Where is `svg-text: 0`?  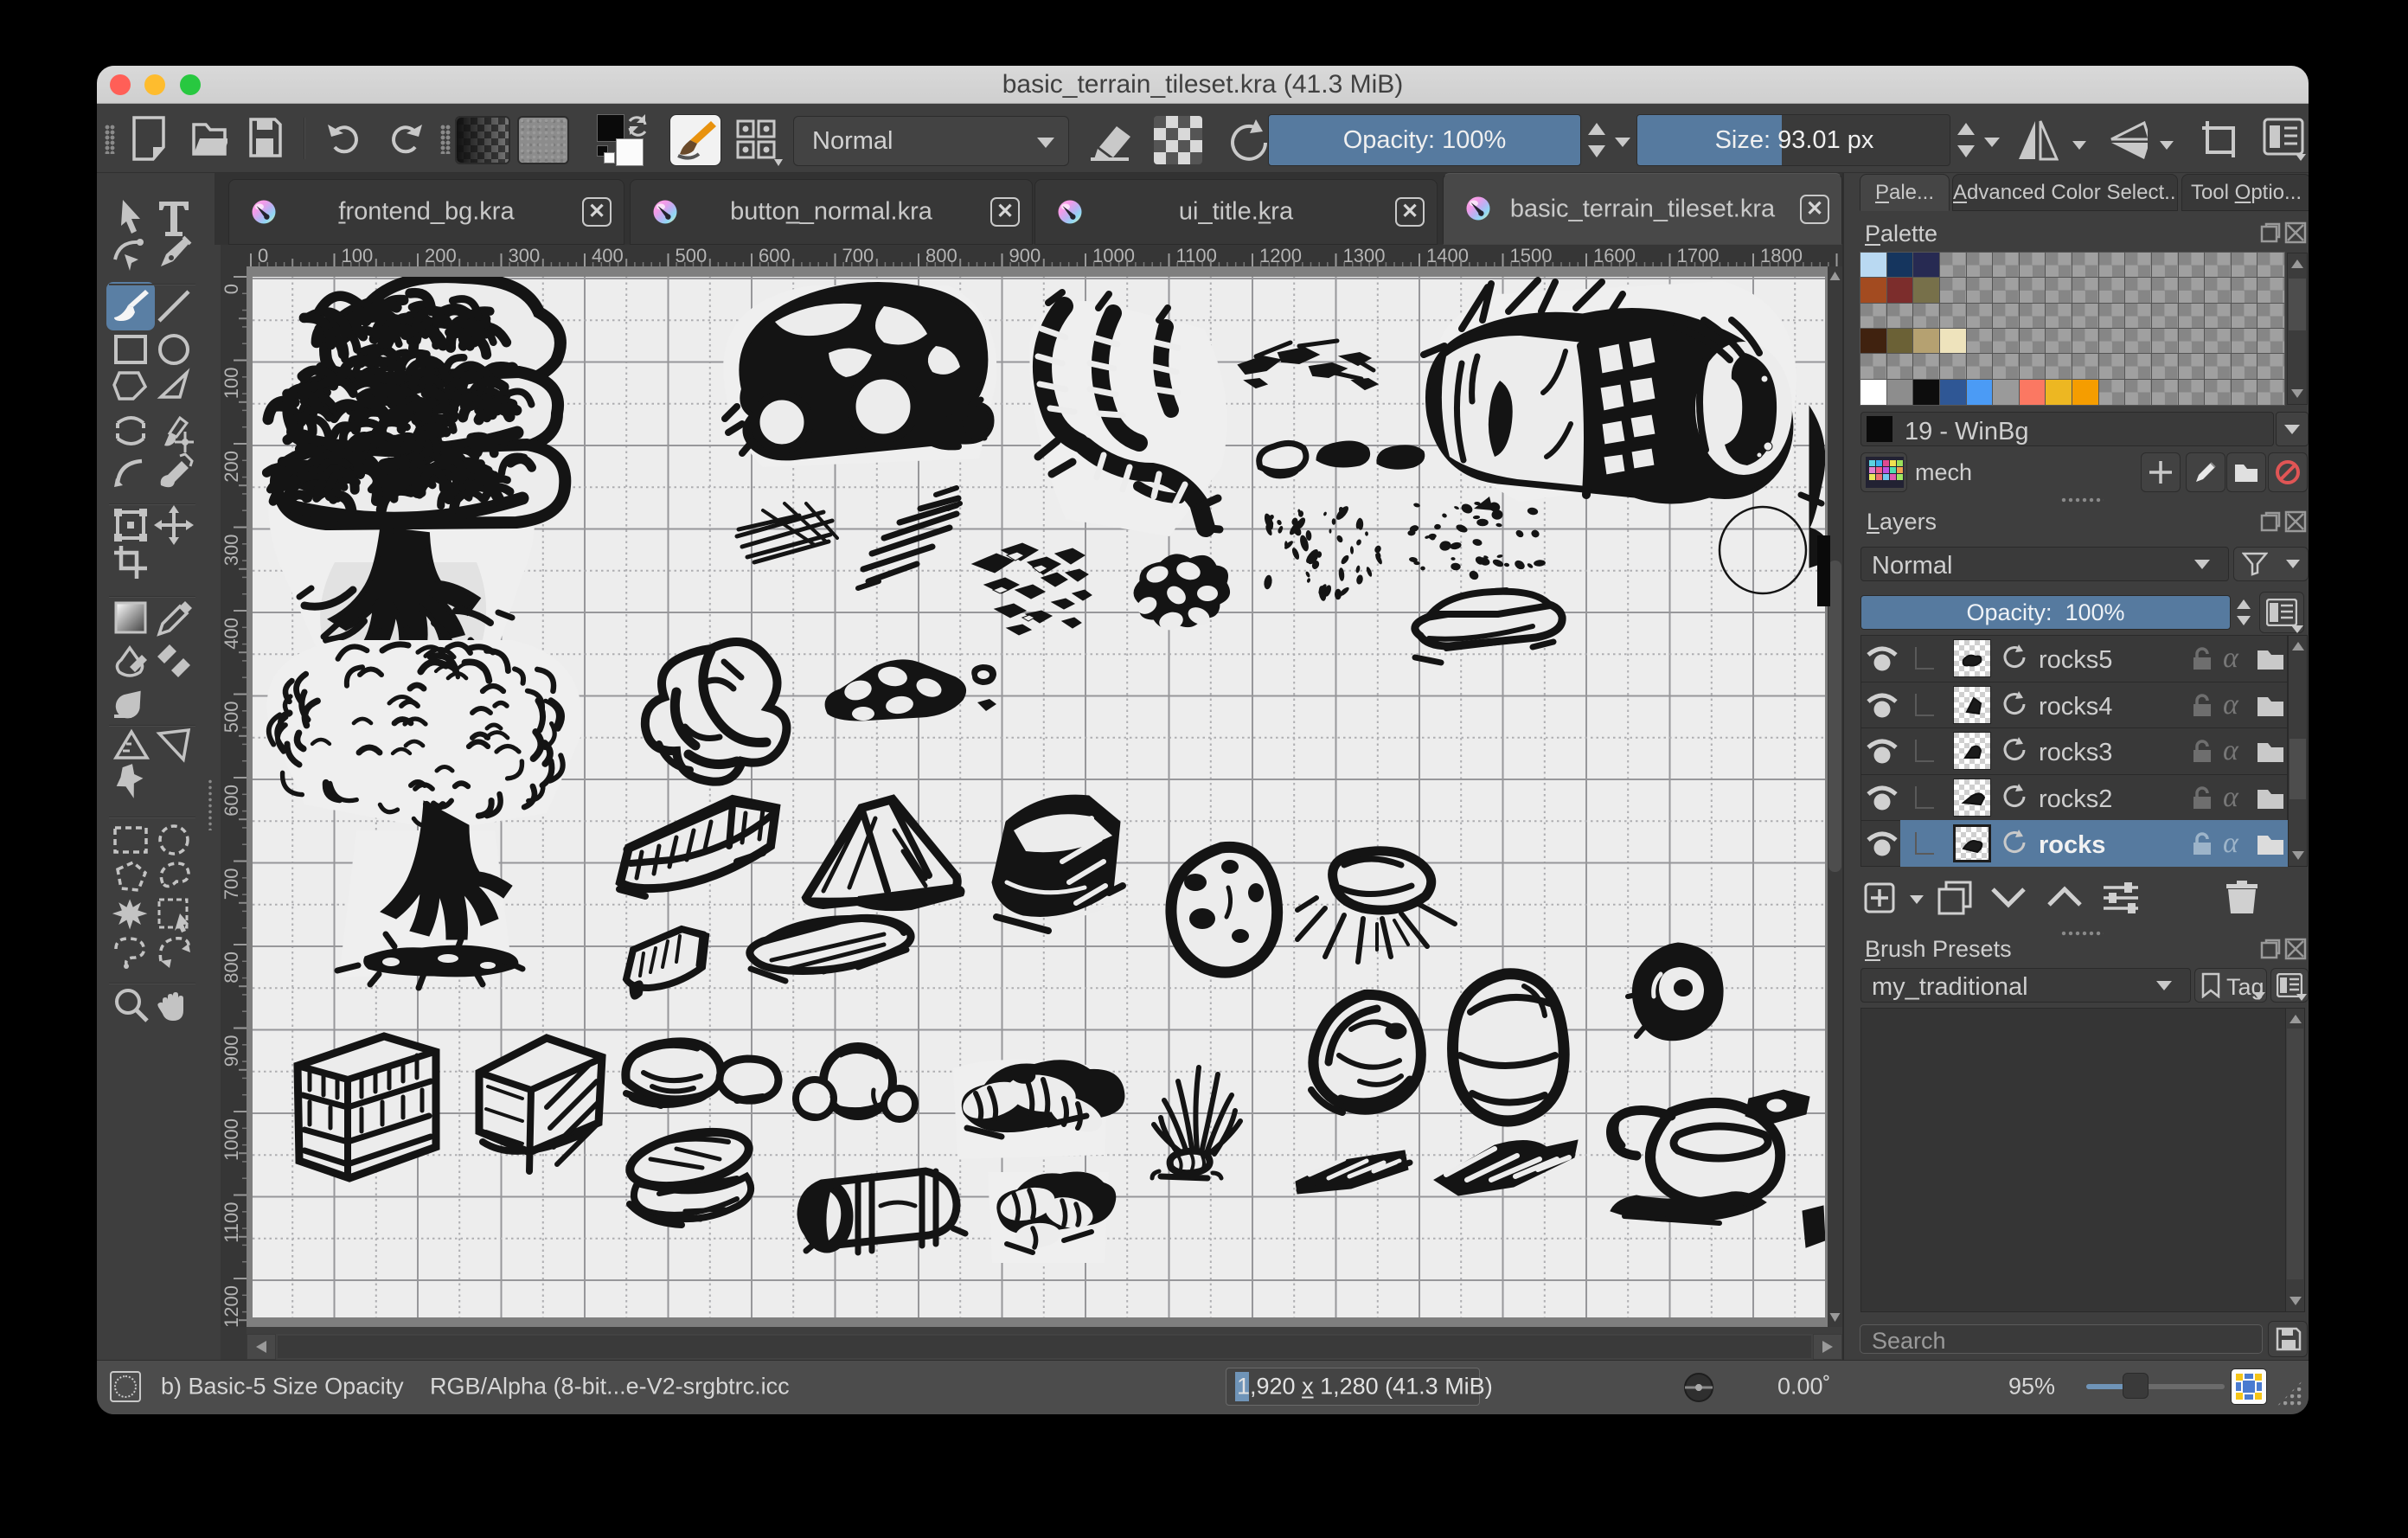 svg-text: 0 is located at coordinates (231, 289).